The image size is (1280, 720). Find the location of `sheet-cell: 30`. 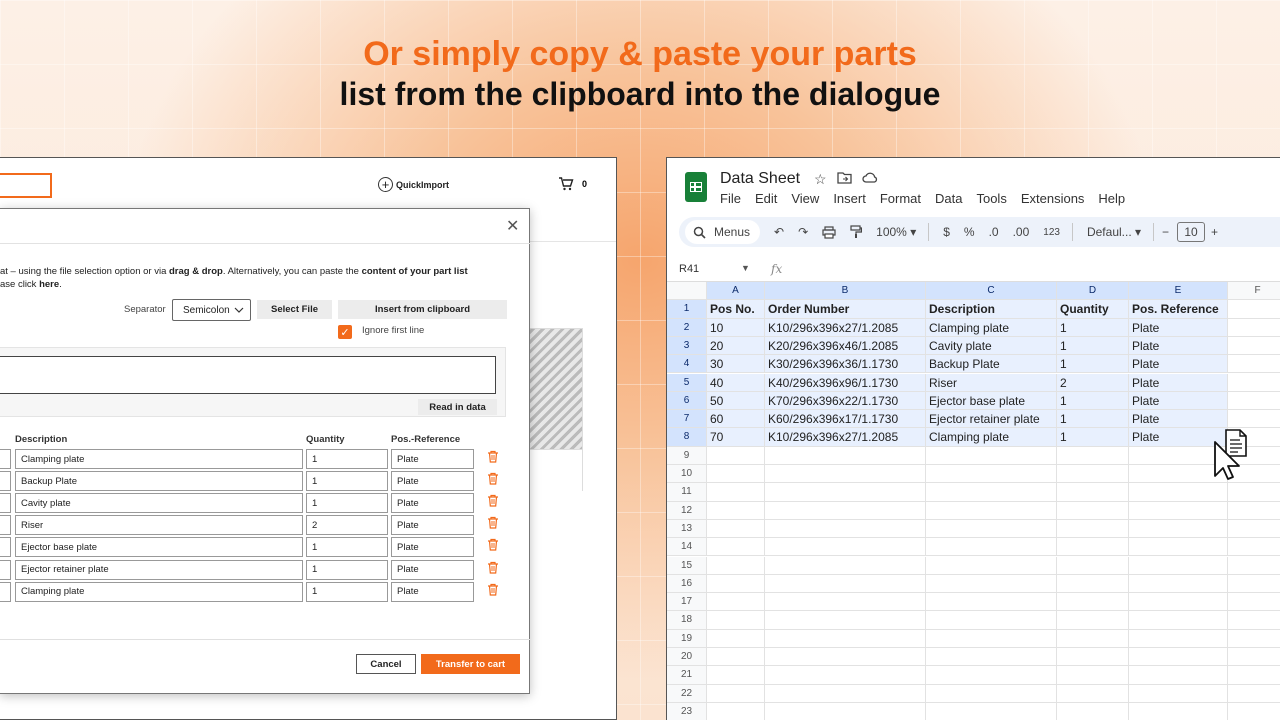

sheet-cell: 30 is located at coordinates (736, 364).